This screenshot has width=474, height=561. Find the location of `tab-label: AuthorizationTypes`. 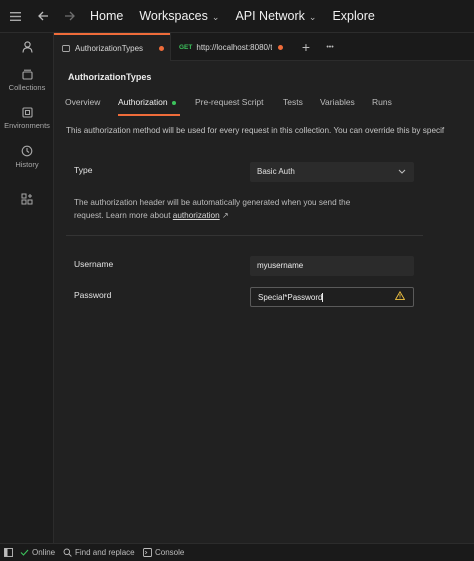

tab-label: AuthorizationTypes is located at coordinates (109, 48).